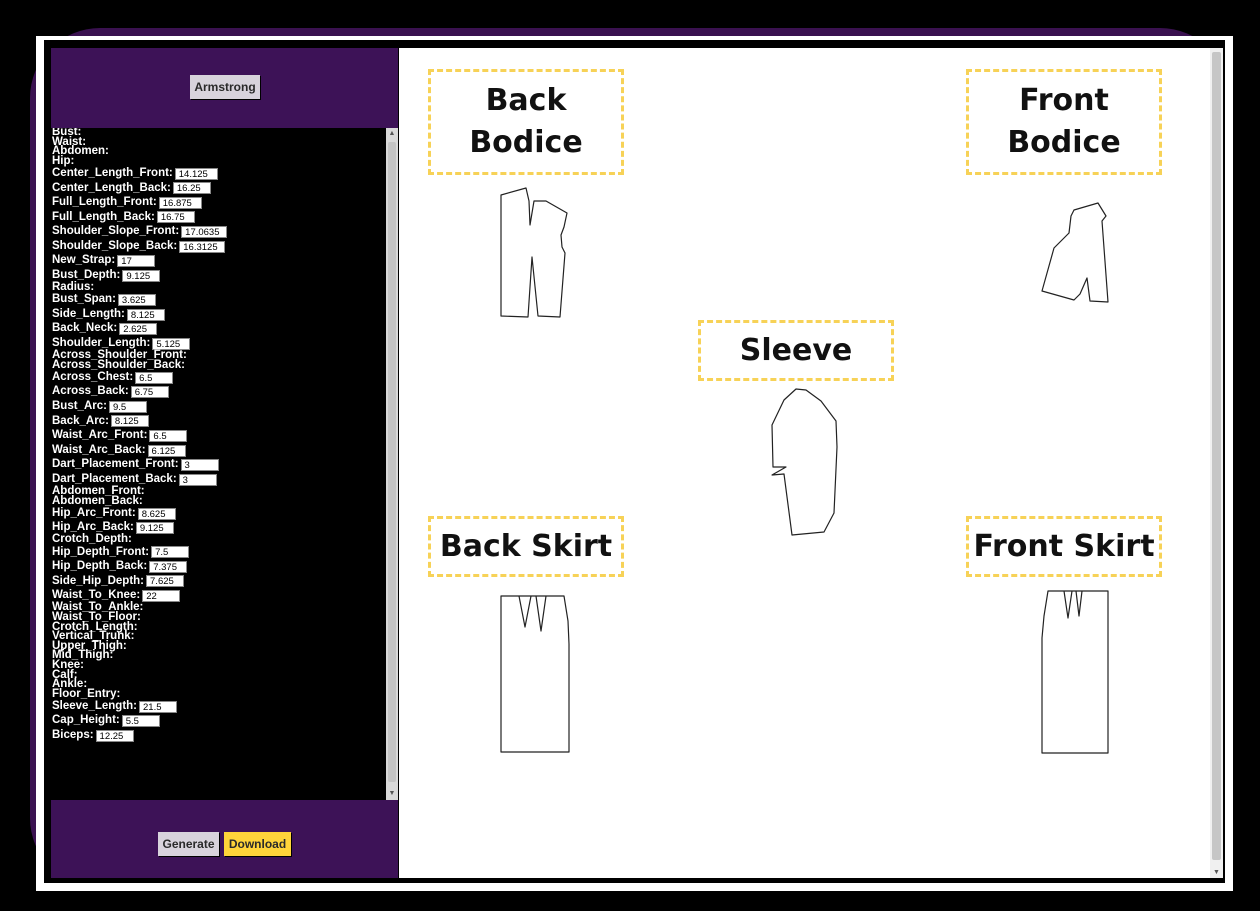 This screenshot has height=911, width=1260. What do you see at coordinates (112, 172) in the screenshot?
I see `measurement-label: Center_Length_Front:` at bounding box center [112, 172].